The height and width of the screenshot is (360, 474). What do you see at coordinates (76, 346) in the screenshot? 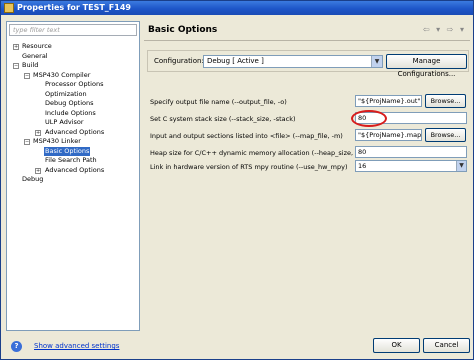
I see `show-advanced-settings-link: Show advanced settings` at bounding box center [76, 346].